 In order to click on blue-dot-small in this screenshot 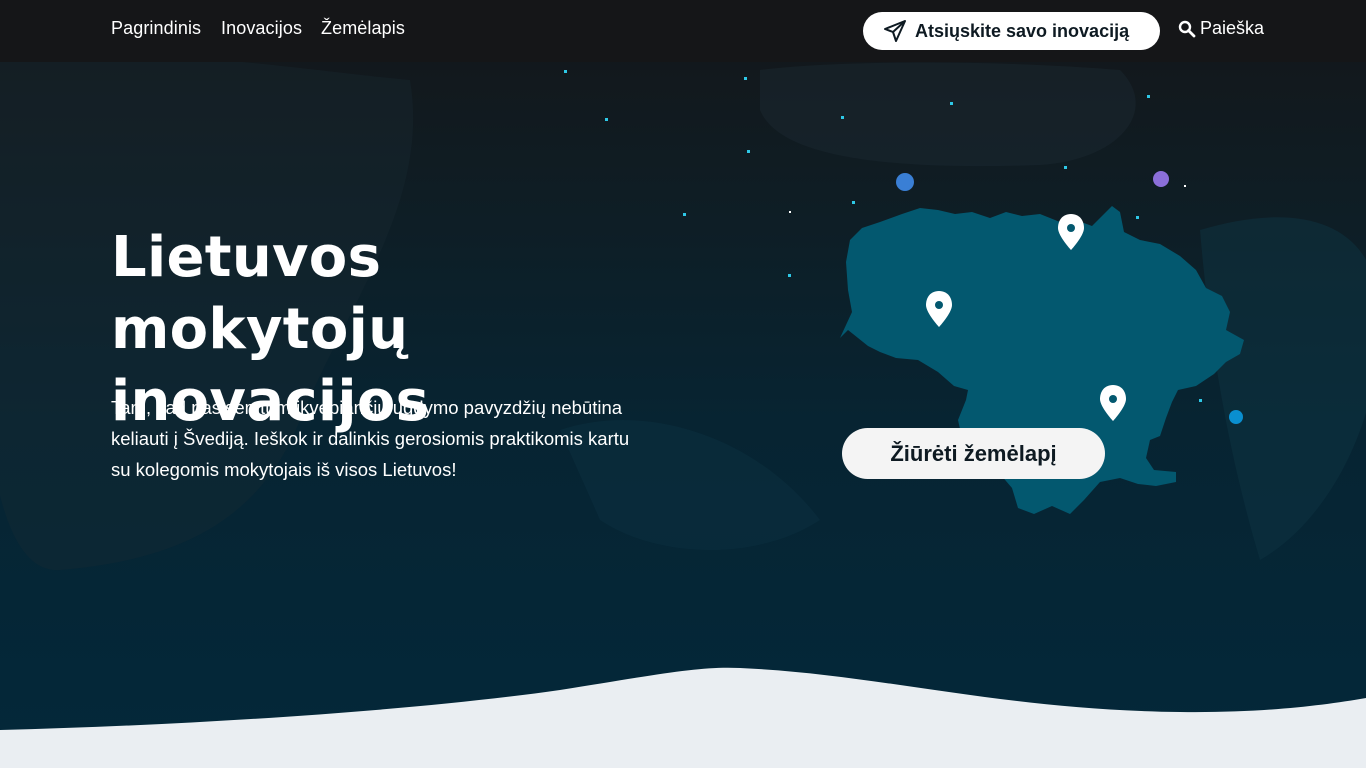, I will do `click(1236, 417)`.